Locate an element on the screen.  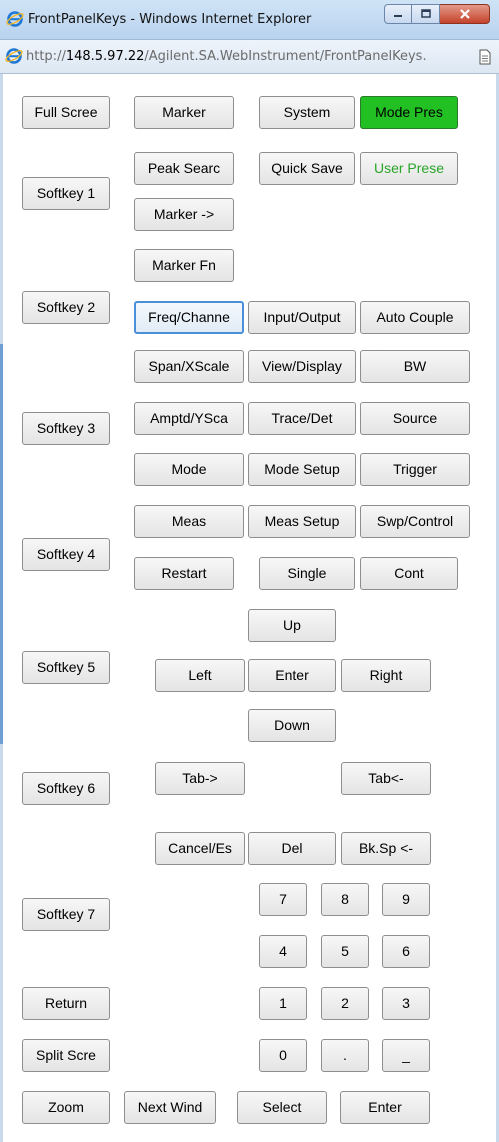
numpad-4-button: 4 is located at coordinates (283, 951).